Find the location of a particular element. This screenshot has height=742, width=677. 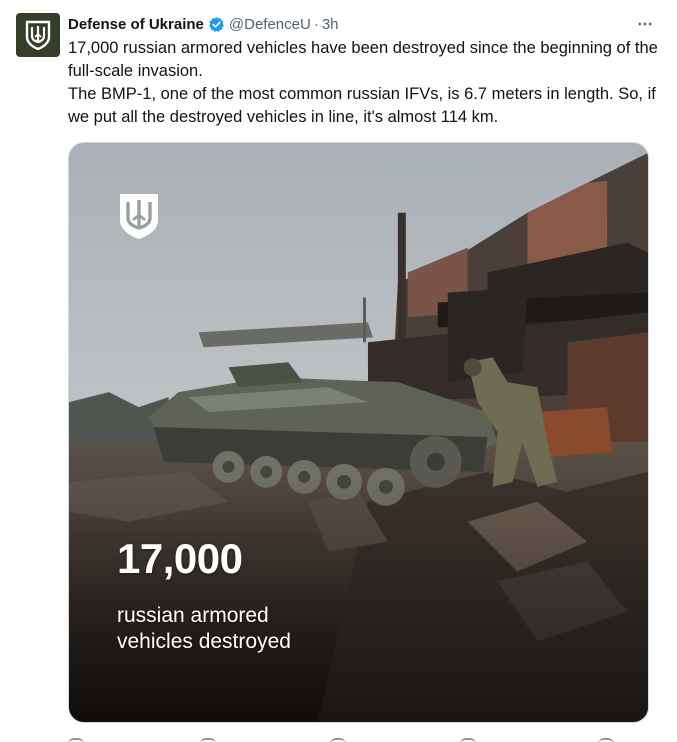

display-name: Defense of Ukraine is located at coordinates (136, 24).